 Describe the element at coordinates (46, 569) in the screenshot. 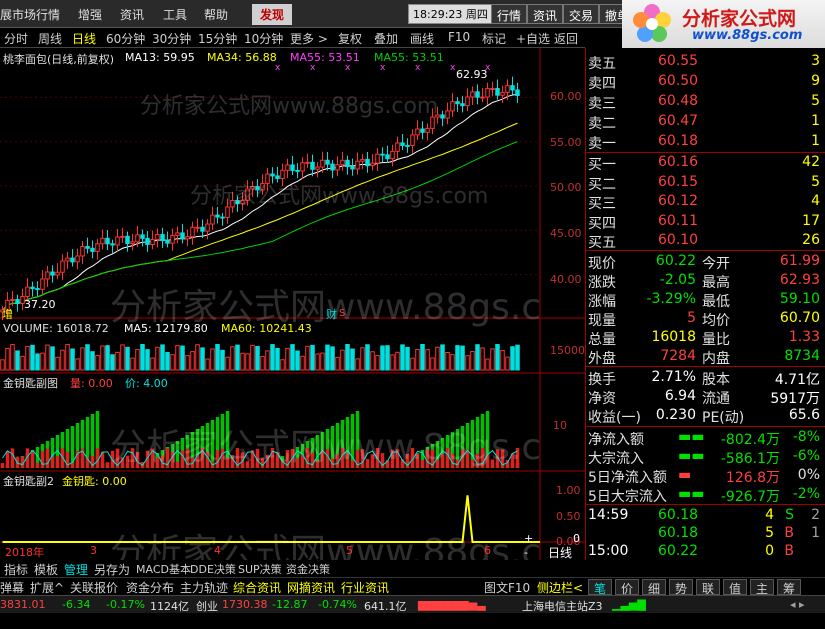

I see `tab-template: 模板` at that location.